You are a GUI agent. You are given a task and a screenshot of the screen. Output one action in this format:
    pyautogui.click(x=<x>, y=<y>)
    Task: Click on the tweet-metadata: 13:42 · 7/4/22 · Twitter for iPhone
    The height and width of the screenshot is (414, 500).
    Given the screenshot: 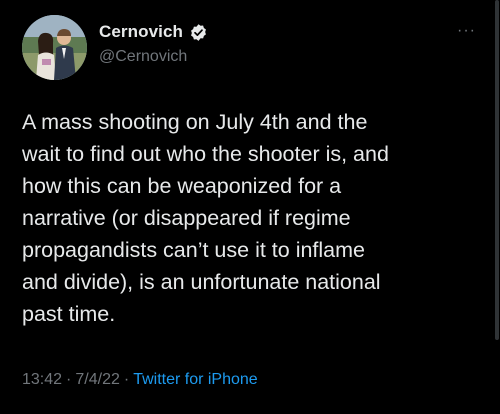 What is the action you would take?
    pyautogui.click(x=140, y=380)
    